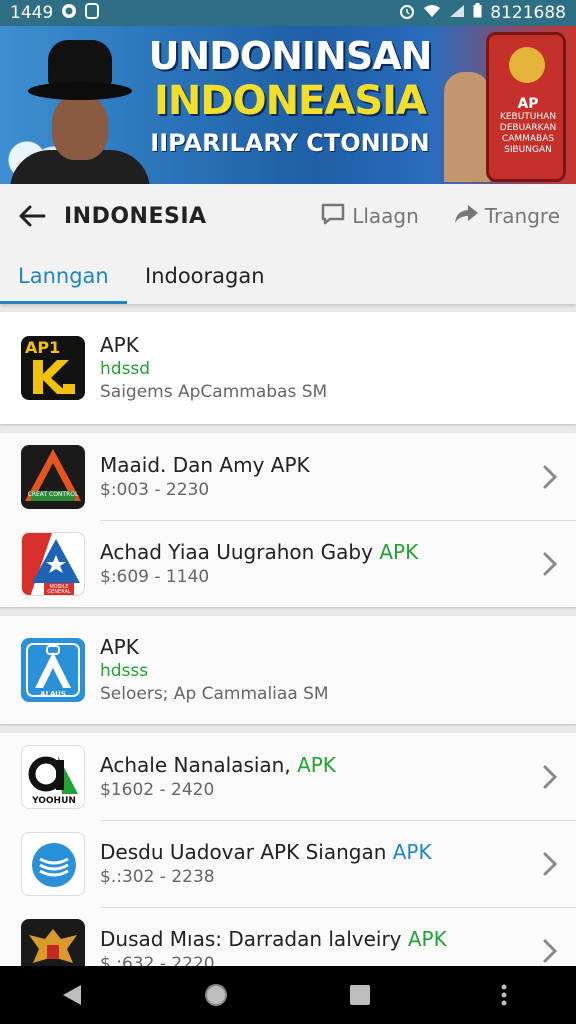 The width and height of the screenshot is (576, 1024). Describe the element at coordinates (157, 876) in the screenshot. I see `app-subtitle: $.:302 - 2238` at that location.